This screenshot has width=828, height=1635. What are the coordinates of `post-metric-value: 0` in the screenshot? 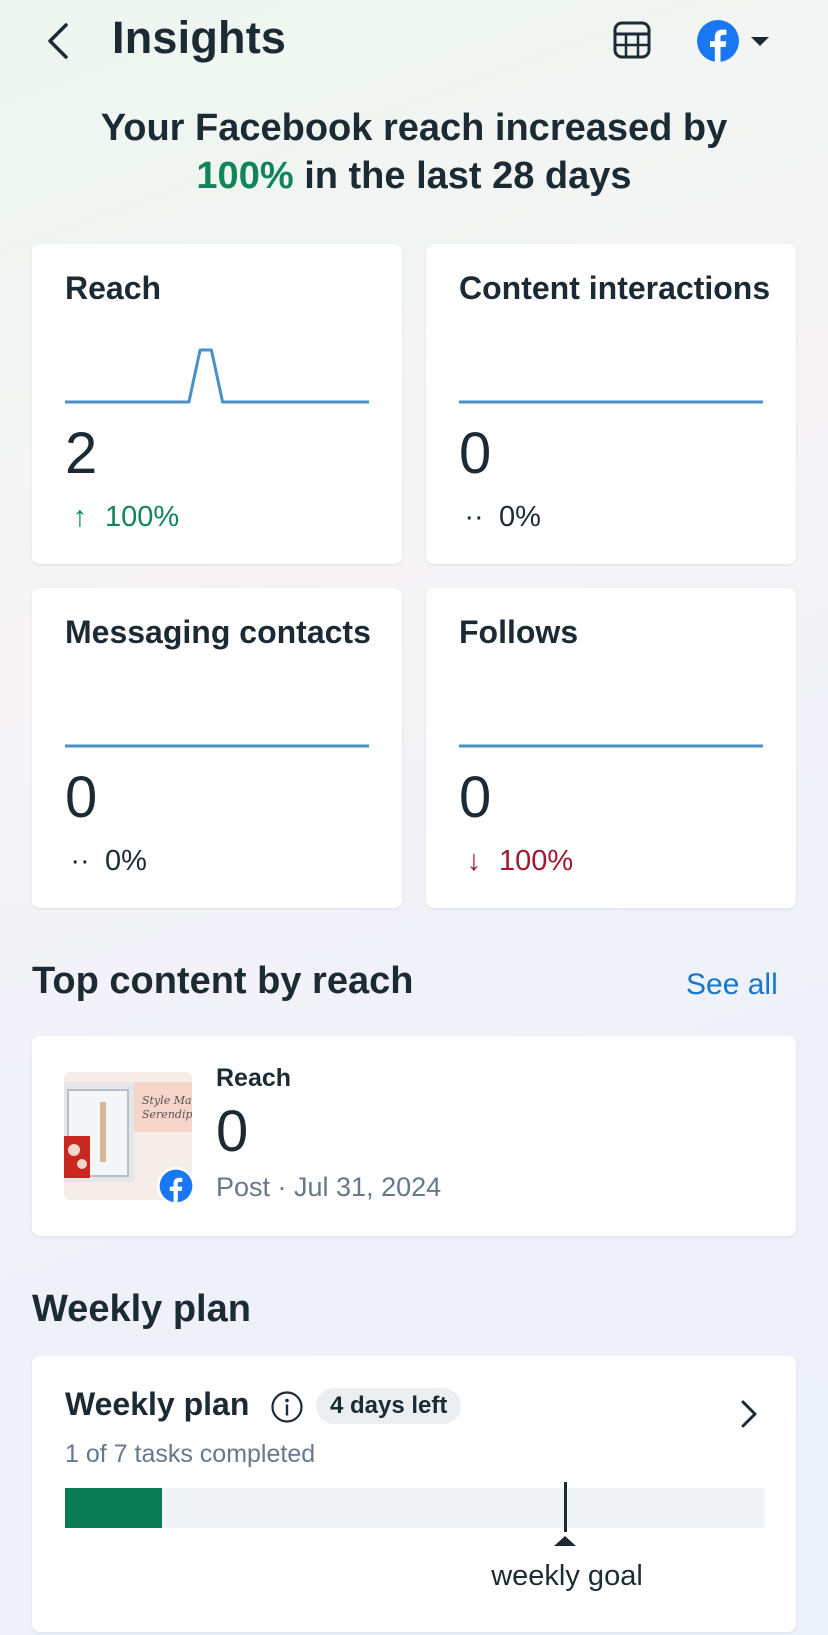 It's located at (232, 1131).